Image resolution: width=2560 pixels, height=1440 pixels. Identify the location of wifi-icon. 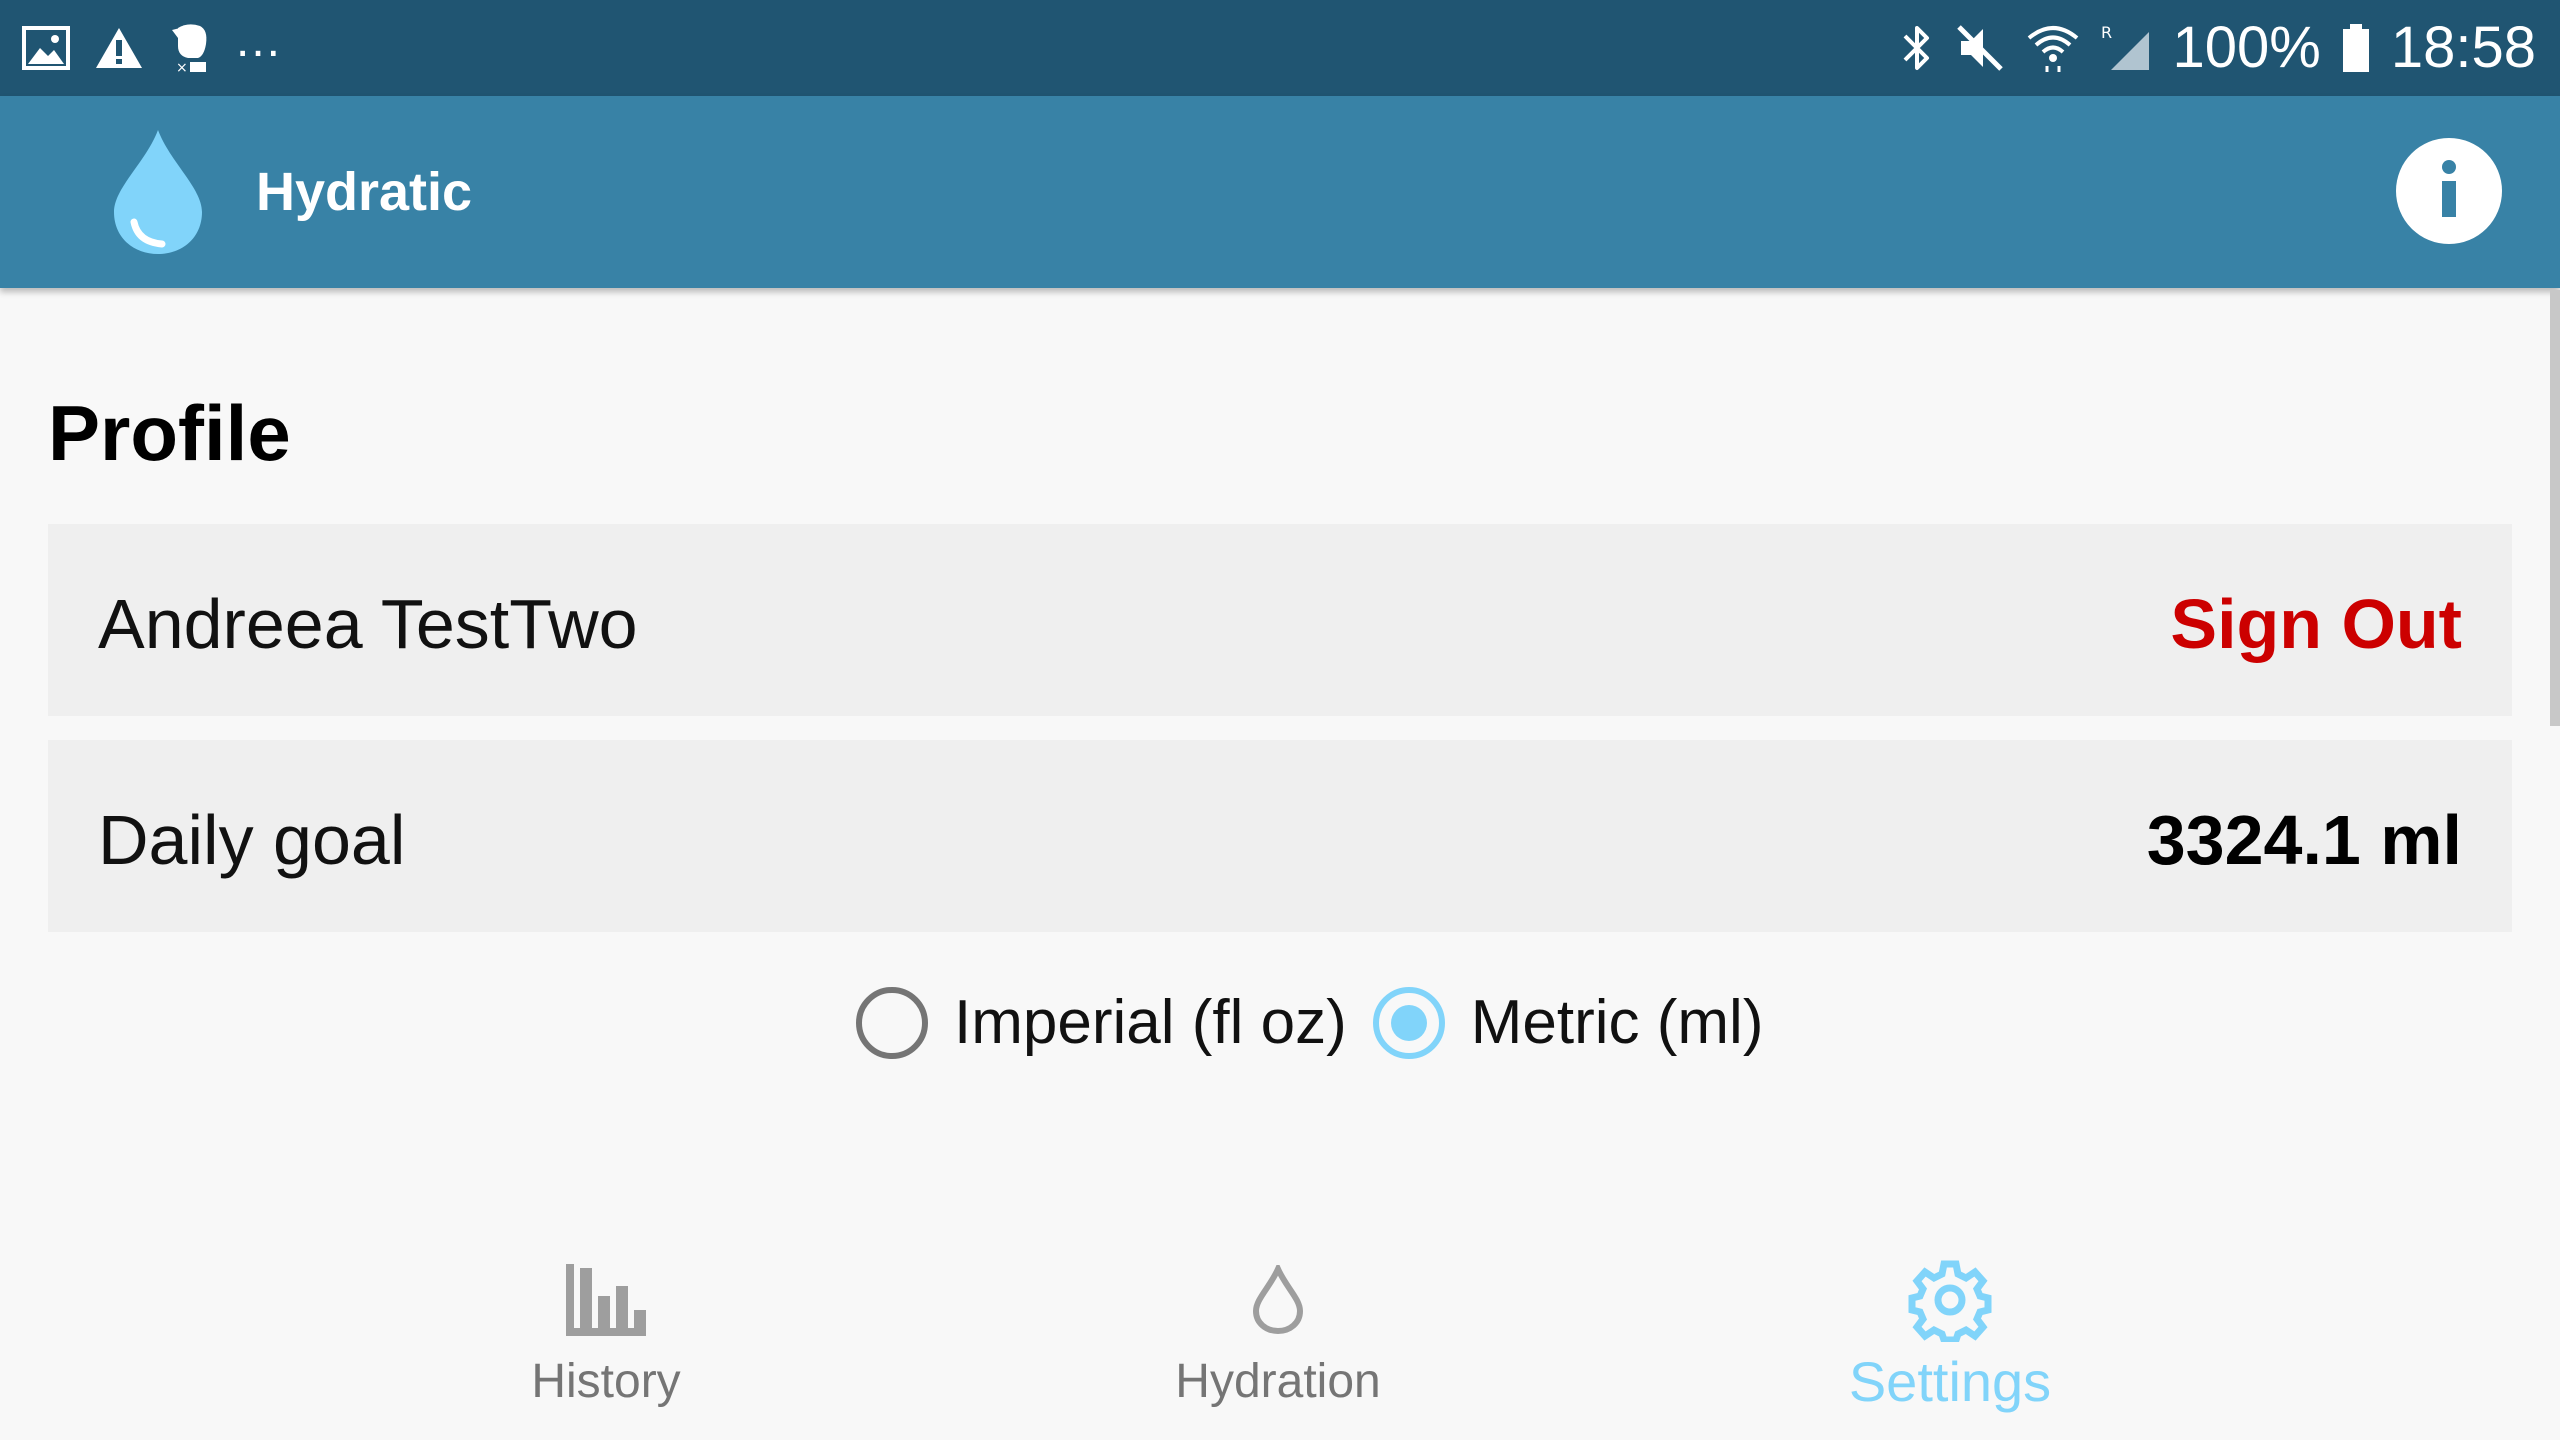
(2053, 48).